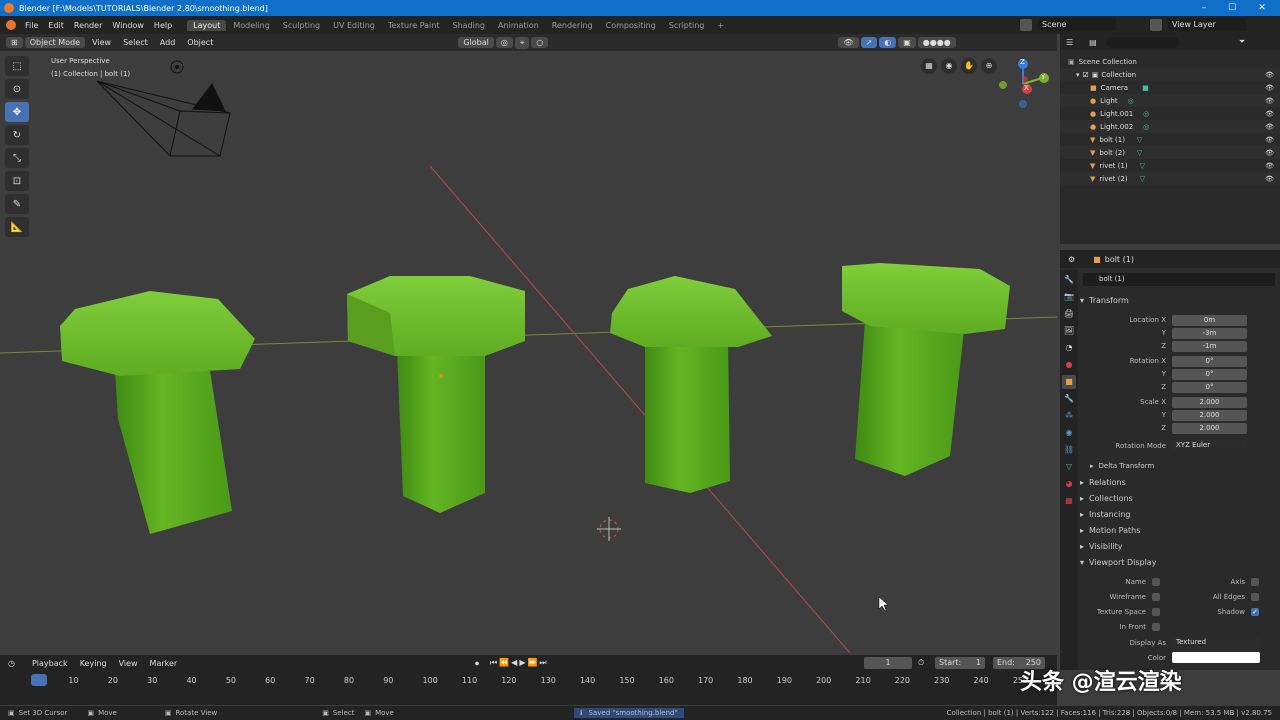 This screenshot has height=720, width=1280. Describe the element at coordinates (504, 42) in the screenshot. I see `pivot-icon: ◎` at that location.